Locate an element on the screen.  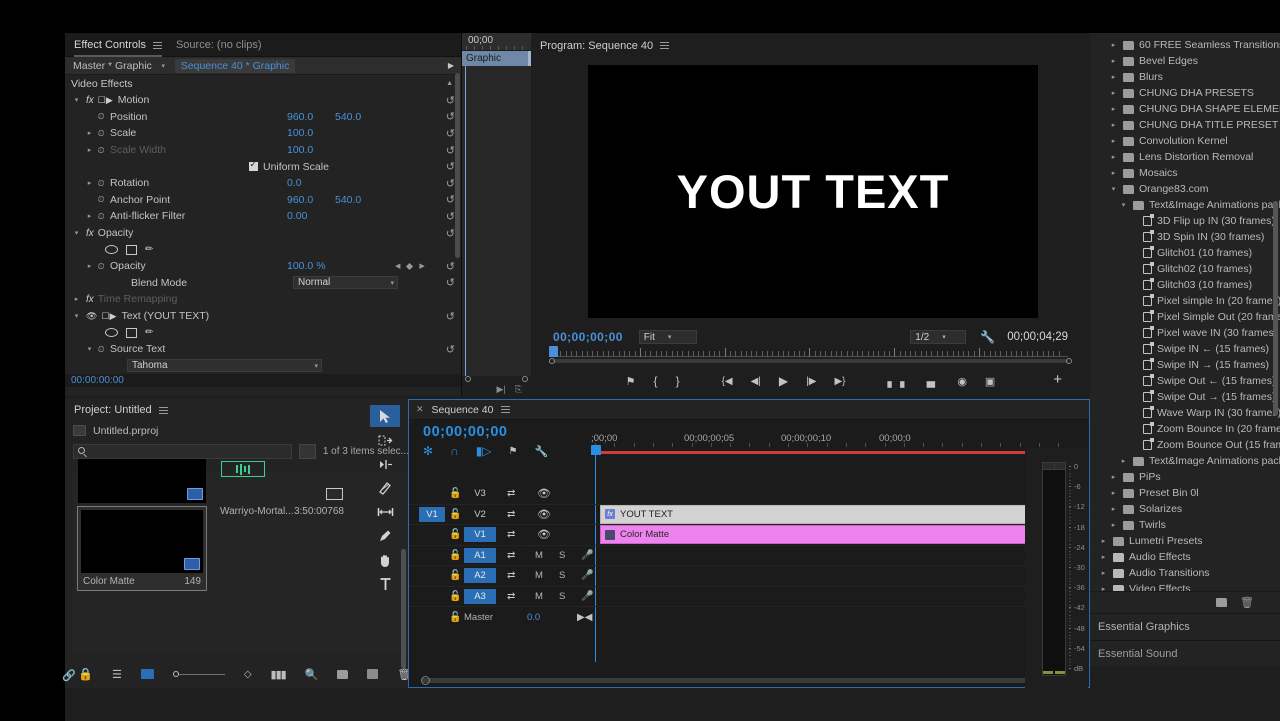
effect-header-opacity: ▾ fx Opacity ↺ is located at coordinates (263, 233).